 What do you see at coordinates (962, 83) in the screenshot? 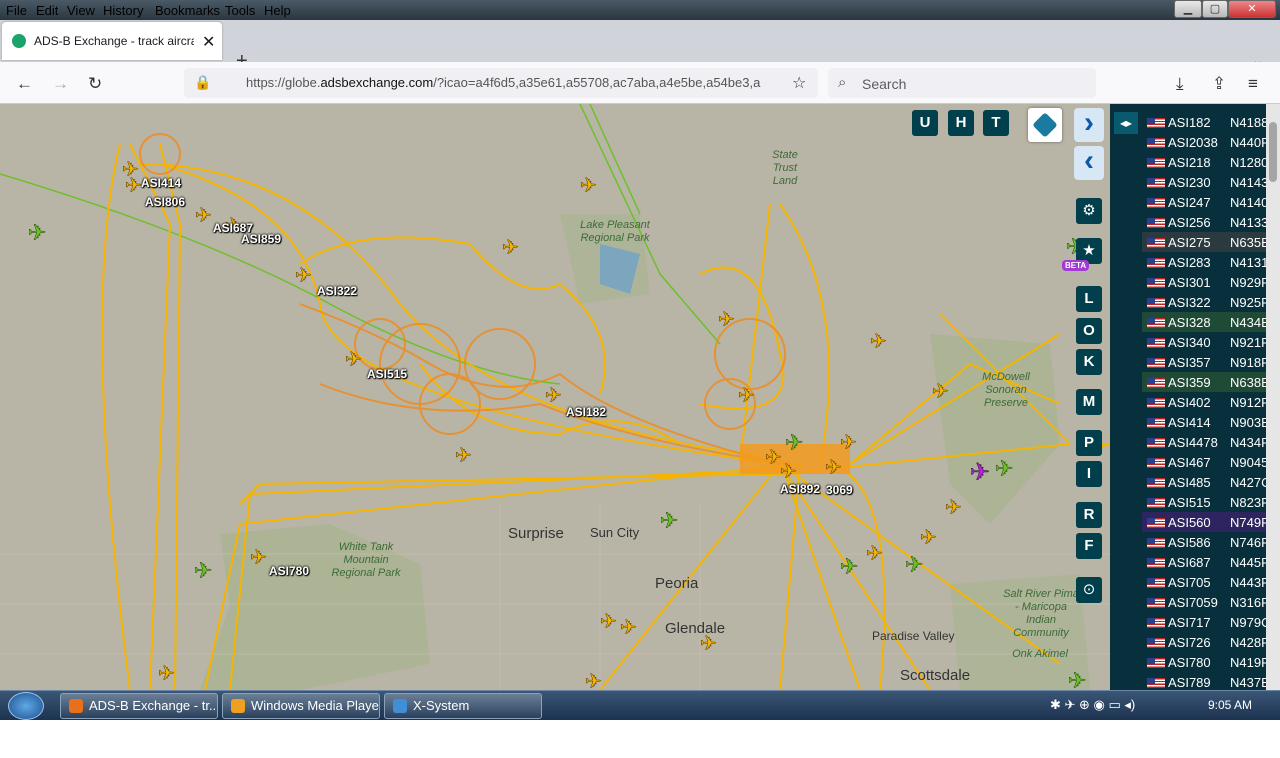
I see `search-bar: ⌕ Search` at bounding box center [962, 83].